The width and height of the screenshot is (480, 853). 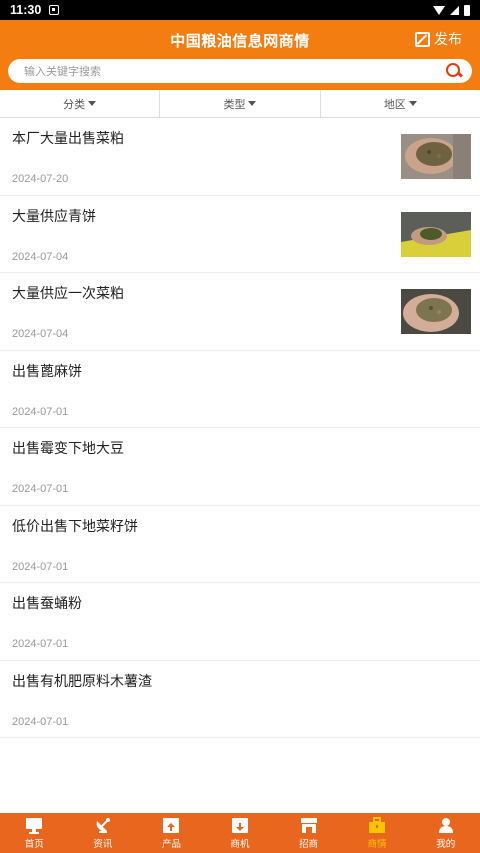 What do you see at coordinates (54, 10) in the screenshot?
I see `notification-icon` at bounding box center [54, 10].